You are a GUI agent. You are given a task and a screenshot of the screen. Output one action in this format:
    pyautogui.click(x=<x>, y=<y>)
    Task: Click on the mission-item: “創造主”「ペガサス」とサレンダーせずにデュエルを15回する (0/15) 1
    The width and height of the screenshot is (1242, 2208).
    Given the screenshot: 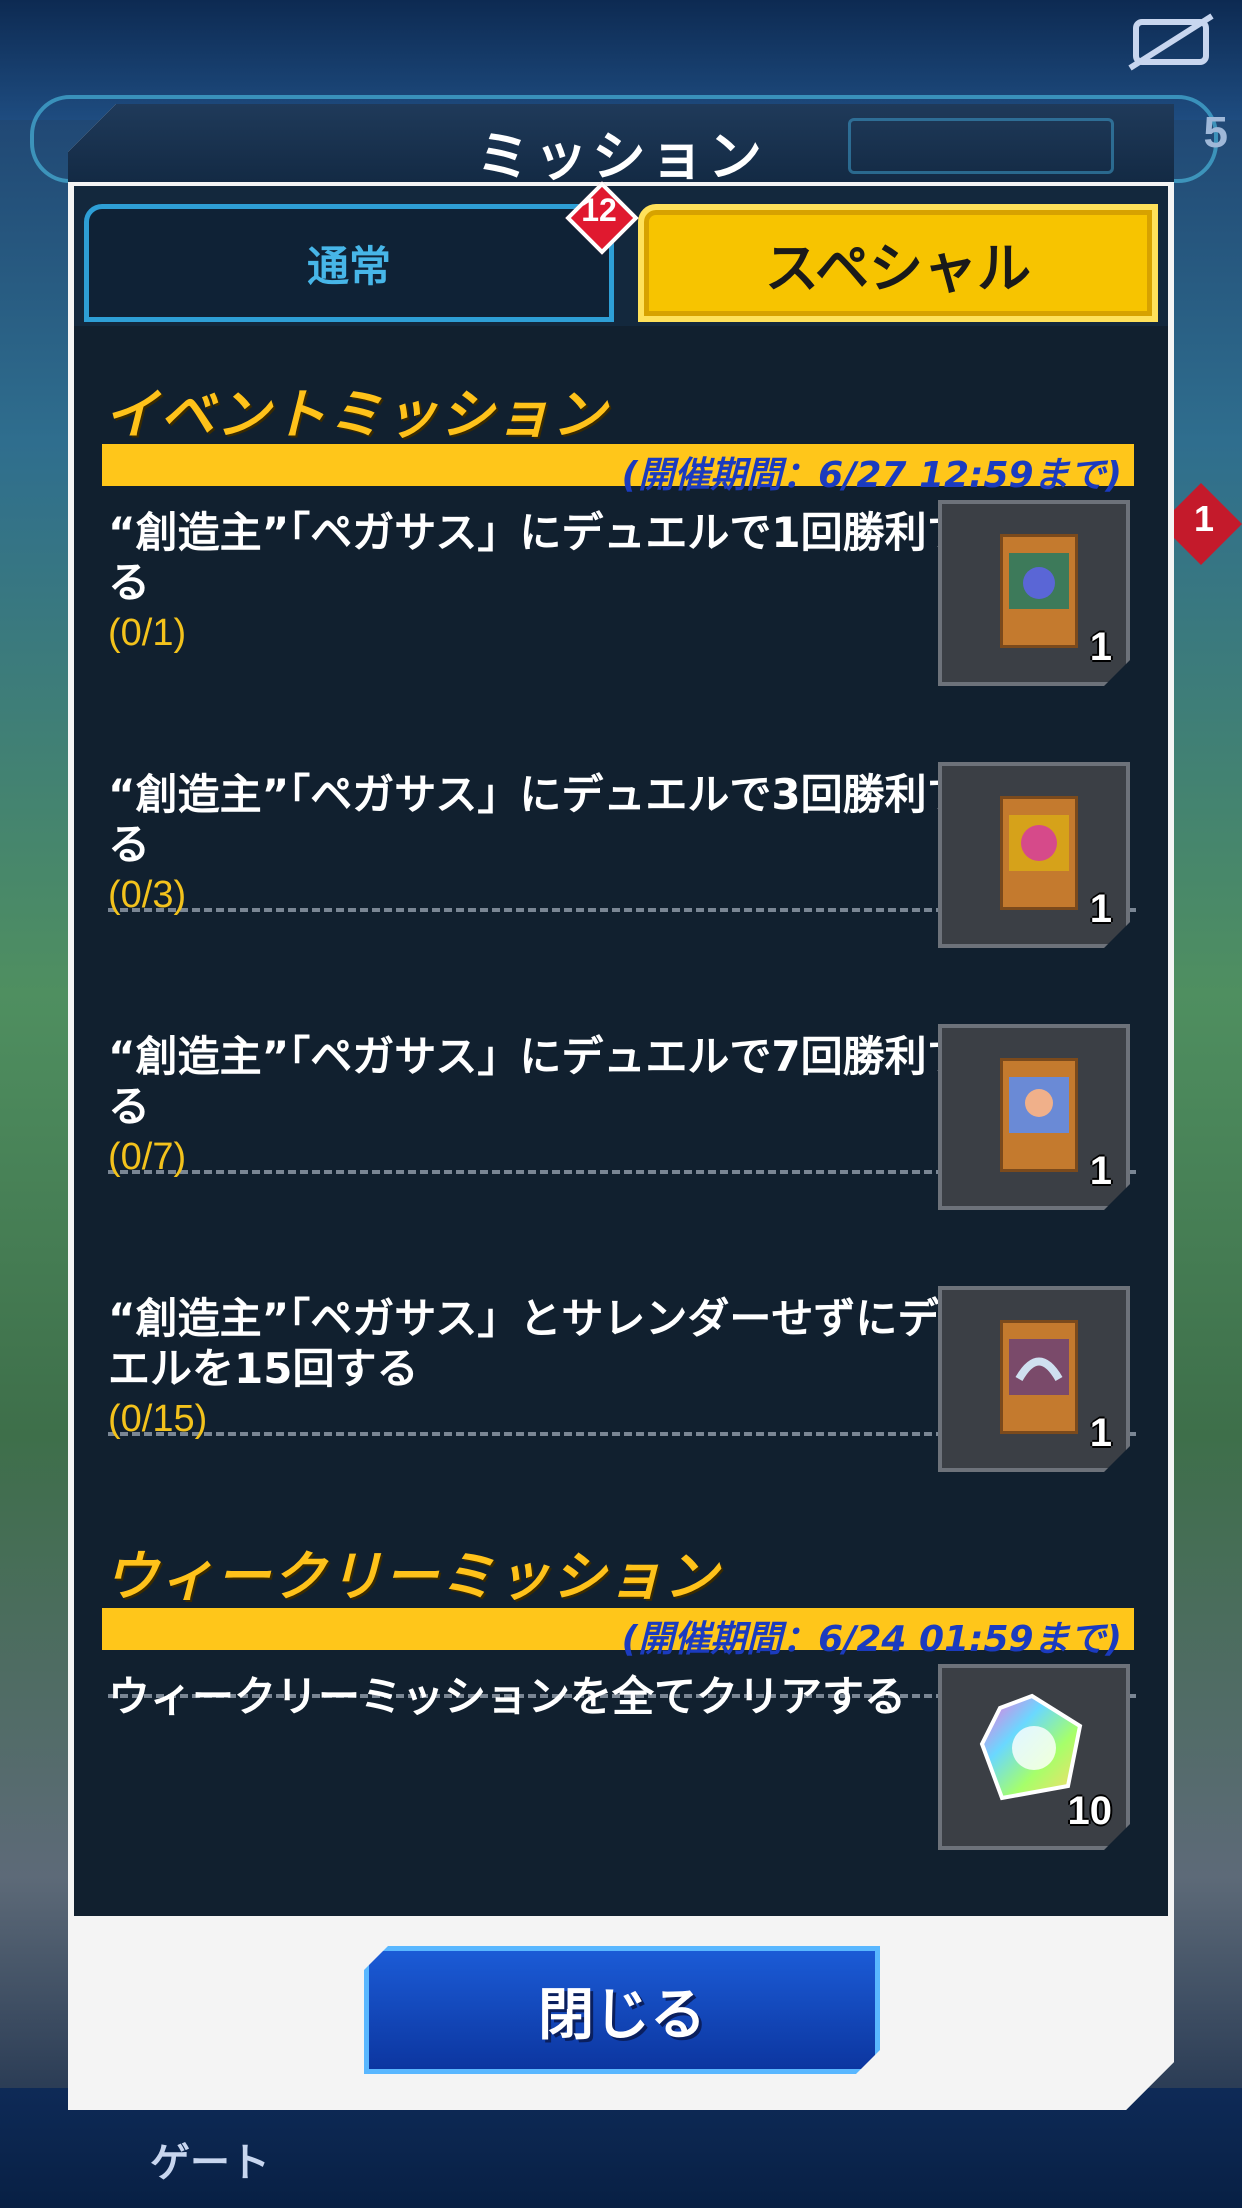 What is the action you would take?
    pyautogui.click(x=621, y=1405)
    